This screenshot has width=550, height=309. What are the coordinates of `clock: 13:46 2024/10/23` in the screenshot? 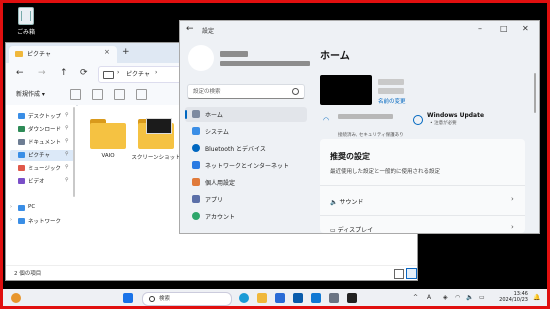 It's located at (510, 297).